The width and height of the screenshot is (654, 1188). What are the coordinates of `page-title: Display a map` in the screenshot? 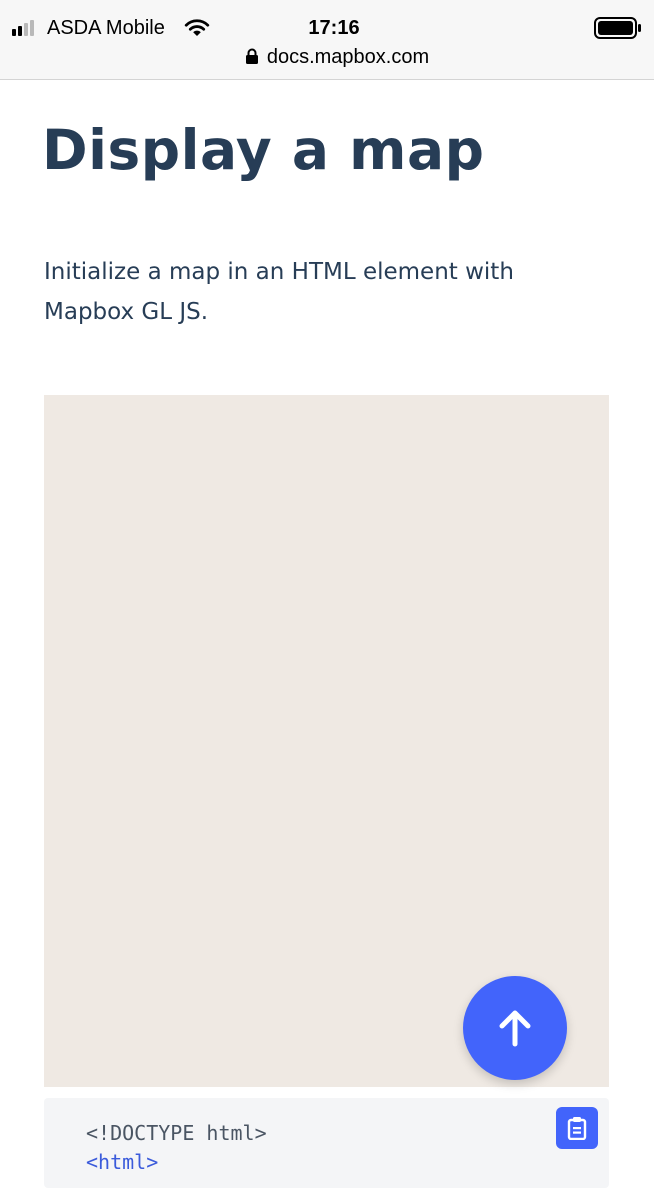 It's located at (263, 150).